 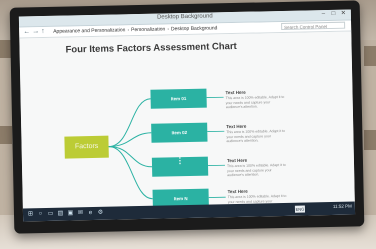 I want to click on item-node-ellipsis: ⋮, so click(x=180, y=166).